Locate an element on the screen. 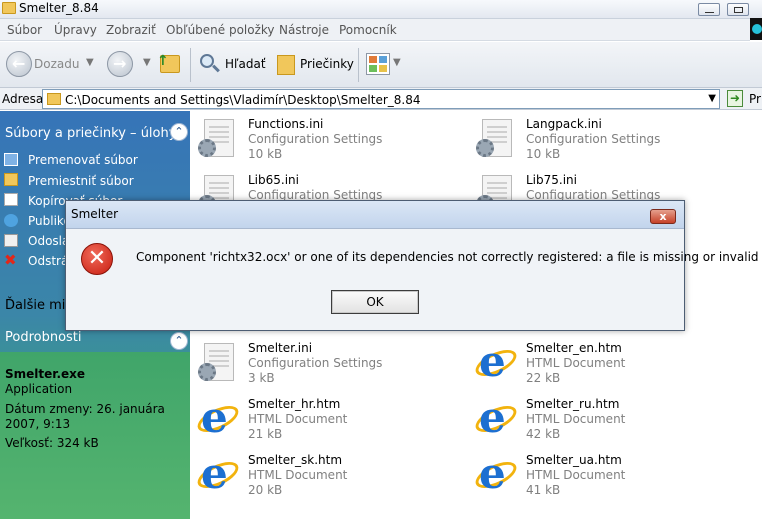 This screenshot has width=762, height=519. maximize-button is located at coordinates (738, 9).